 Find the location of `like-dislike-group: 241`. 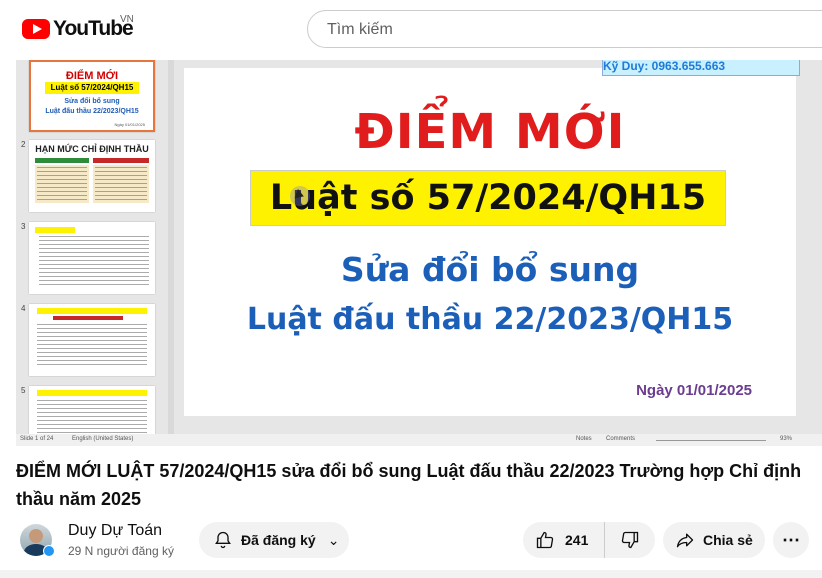

like-dislike-group: 241 is located at coordinates (589, 540).